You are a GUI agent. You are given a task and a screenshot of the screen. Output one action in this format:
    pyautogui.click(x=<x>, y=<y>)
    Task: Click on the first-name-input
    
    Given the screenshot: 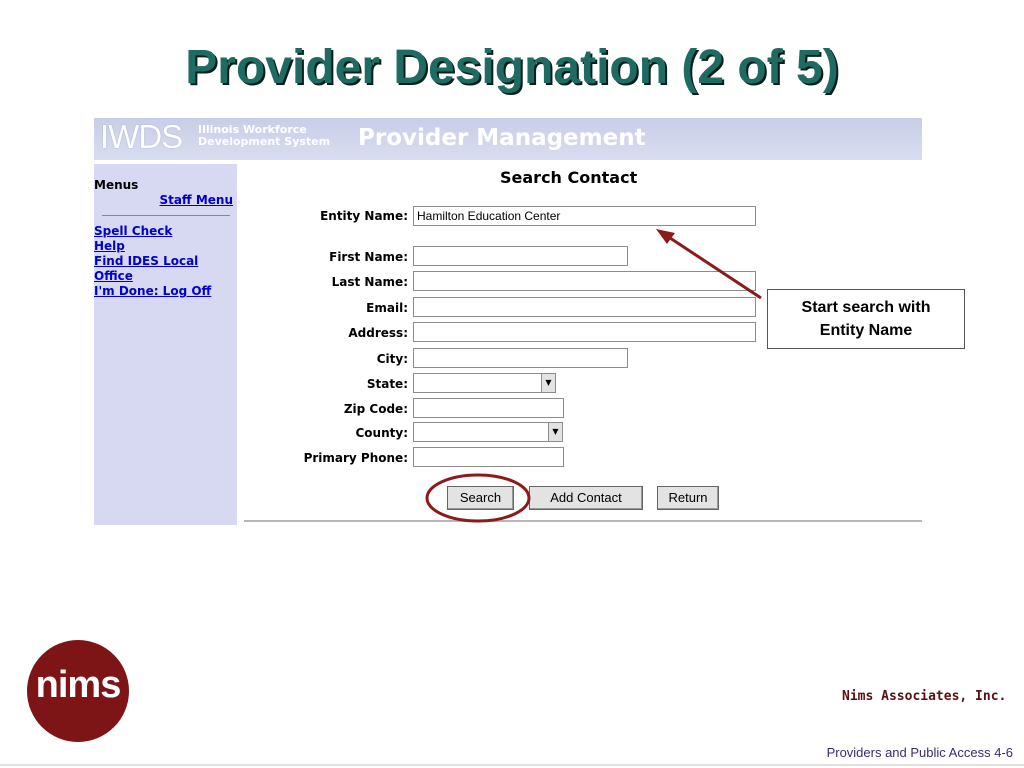 What is the action you would take?
    pyautogui.click(x=520, y=256)
    